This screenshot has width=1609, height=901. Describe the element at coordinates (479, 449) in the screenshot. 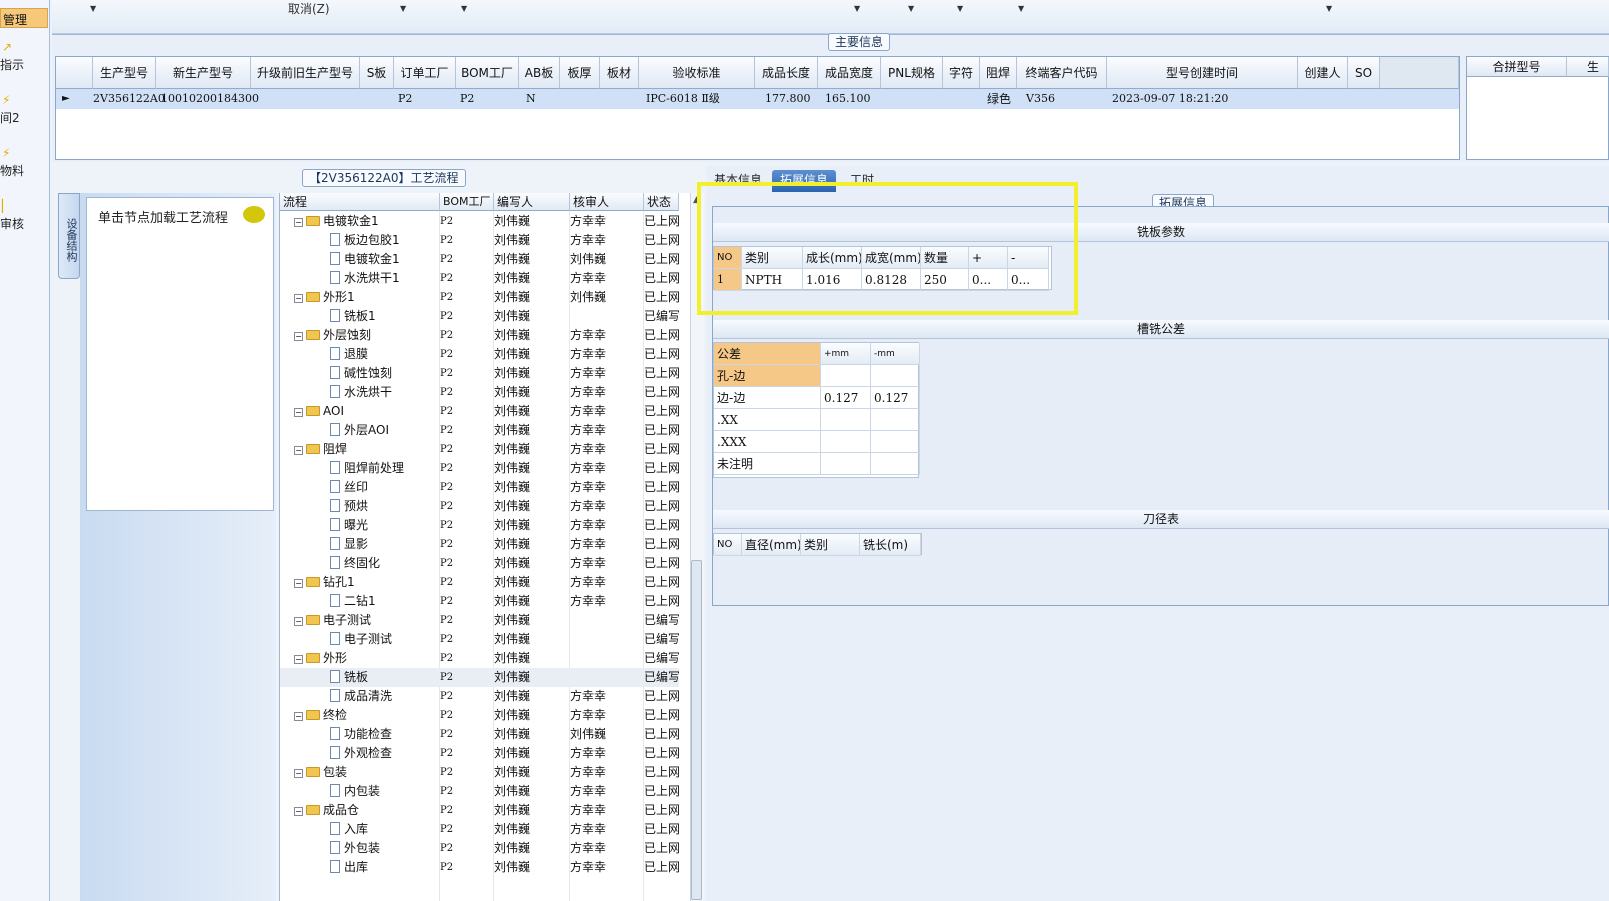

I see `tree-row: − 阻焊 P2 刘伟巍 方幸幸 已上网` at that location.